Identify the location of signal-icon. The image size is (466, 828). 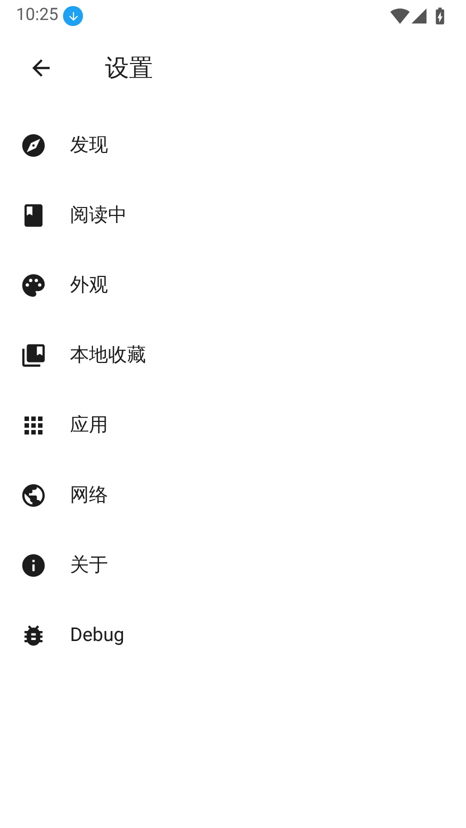
(419, 16).